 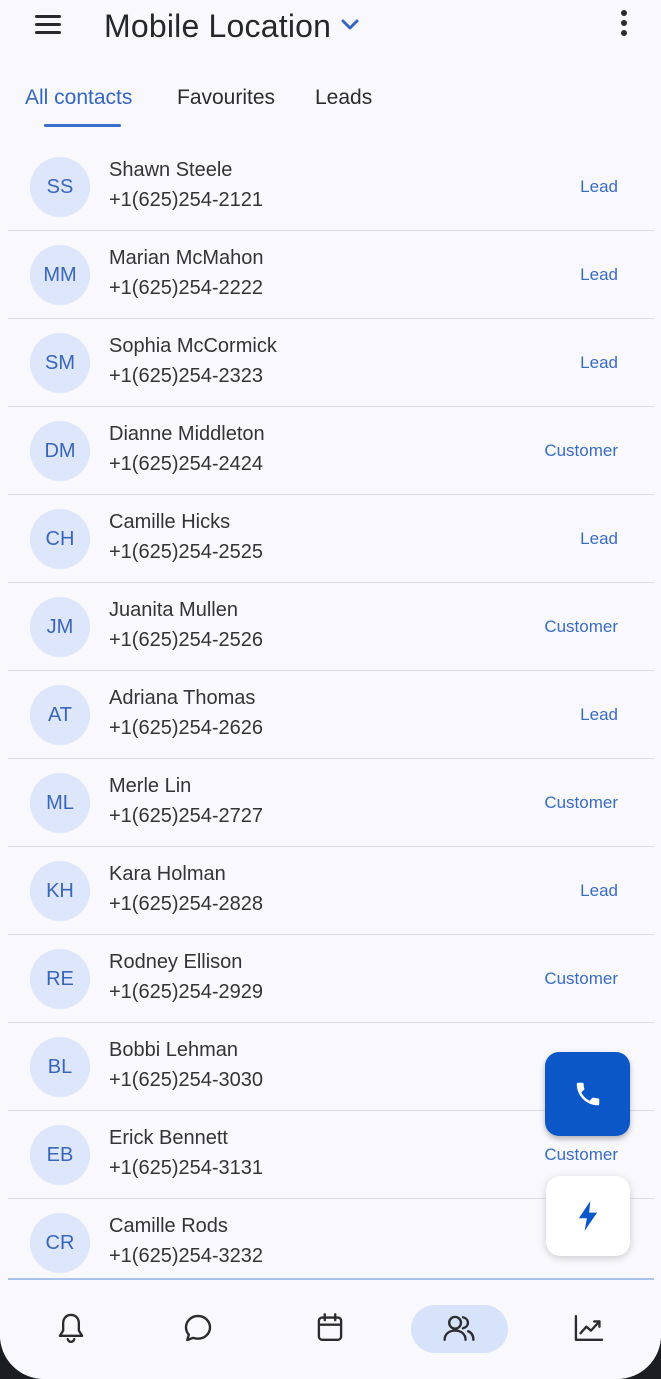 I want to click on contact-row: ML Merle Lin +1(625)254-2727 Customer, so click(x=331, y=803).